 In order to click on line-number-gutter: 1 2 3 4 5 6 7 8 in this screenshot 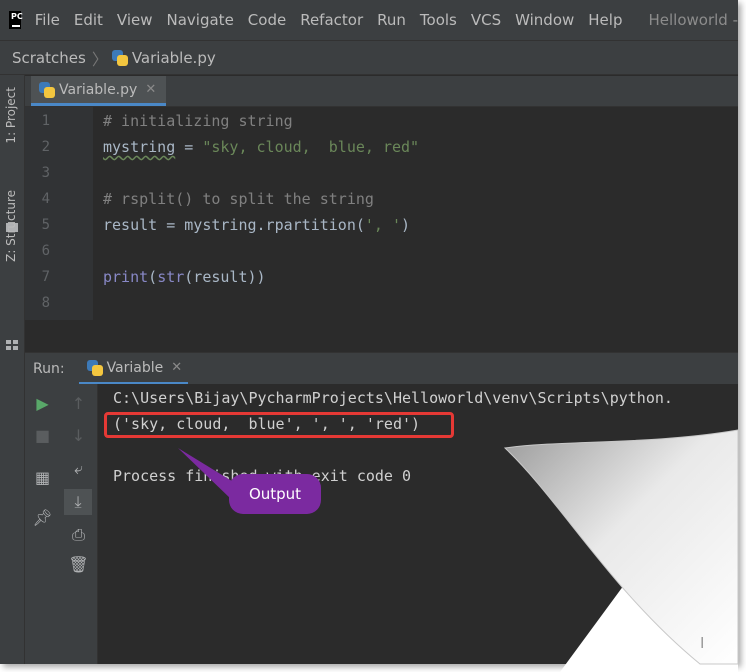, I will do `click(59, 213)`.